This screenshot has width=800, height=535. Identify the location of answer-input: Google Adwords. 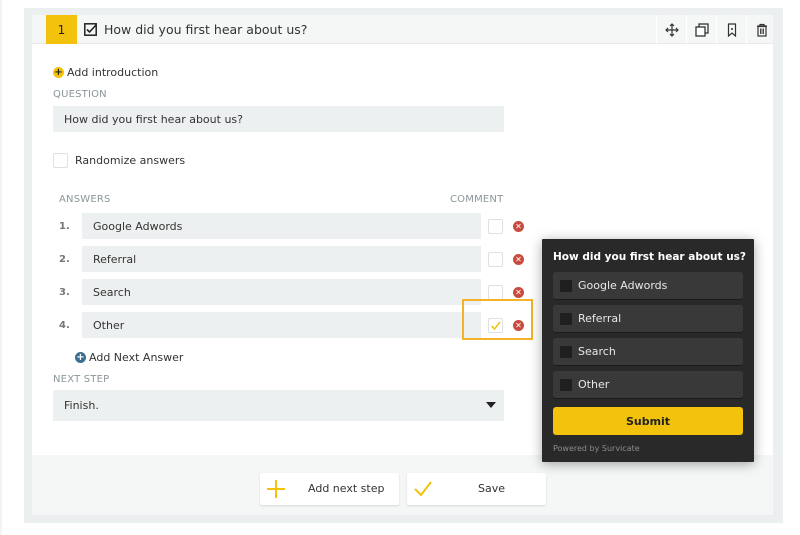
(281, 226).